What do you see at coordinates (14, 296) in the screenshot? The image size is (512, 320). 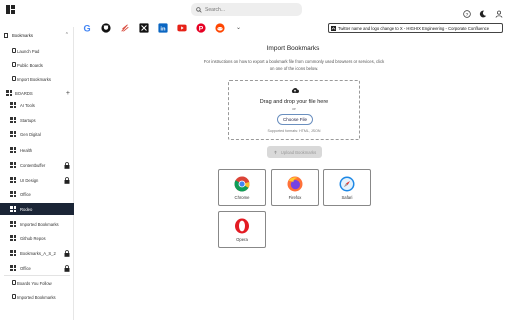 I see `imported-bookmarks-icon` at bounding box center [14, 296].